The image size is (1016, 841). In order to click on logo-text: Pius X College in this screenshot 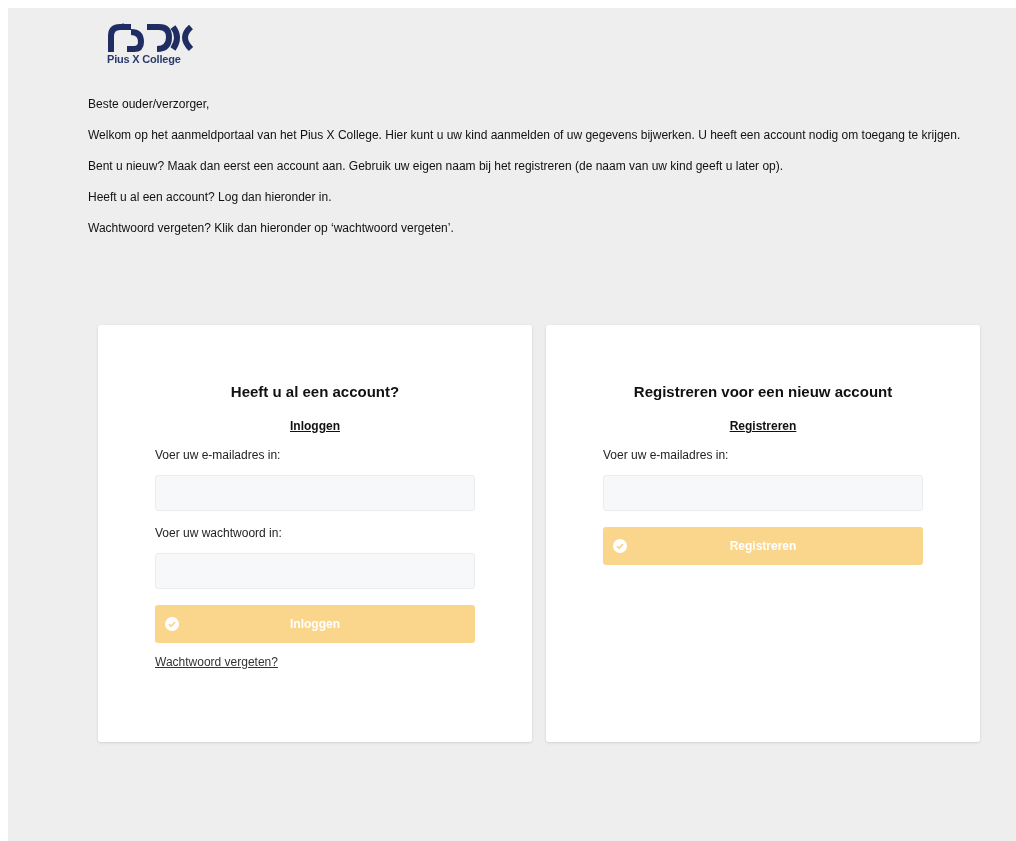, I will do `click(144, 59)`.